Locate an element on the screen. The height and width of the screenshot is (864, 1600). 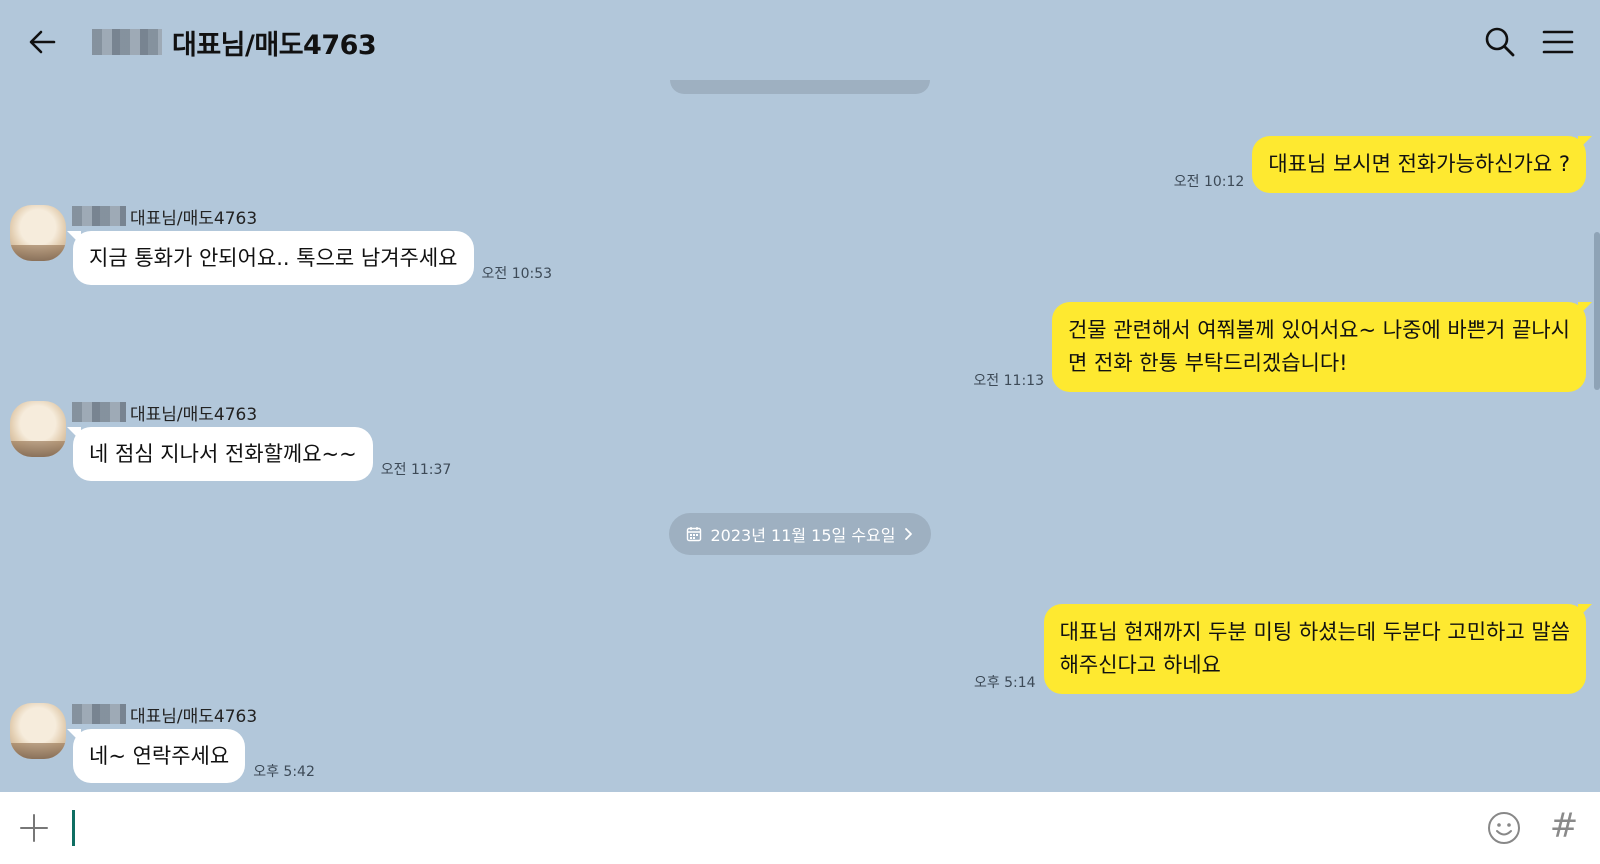
hamburger-menu-icon is located at coordinates (1558, 42).